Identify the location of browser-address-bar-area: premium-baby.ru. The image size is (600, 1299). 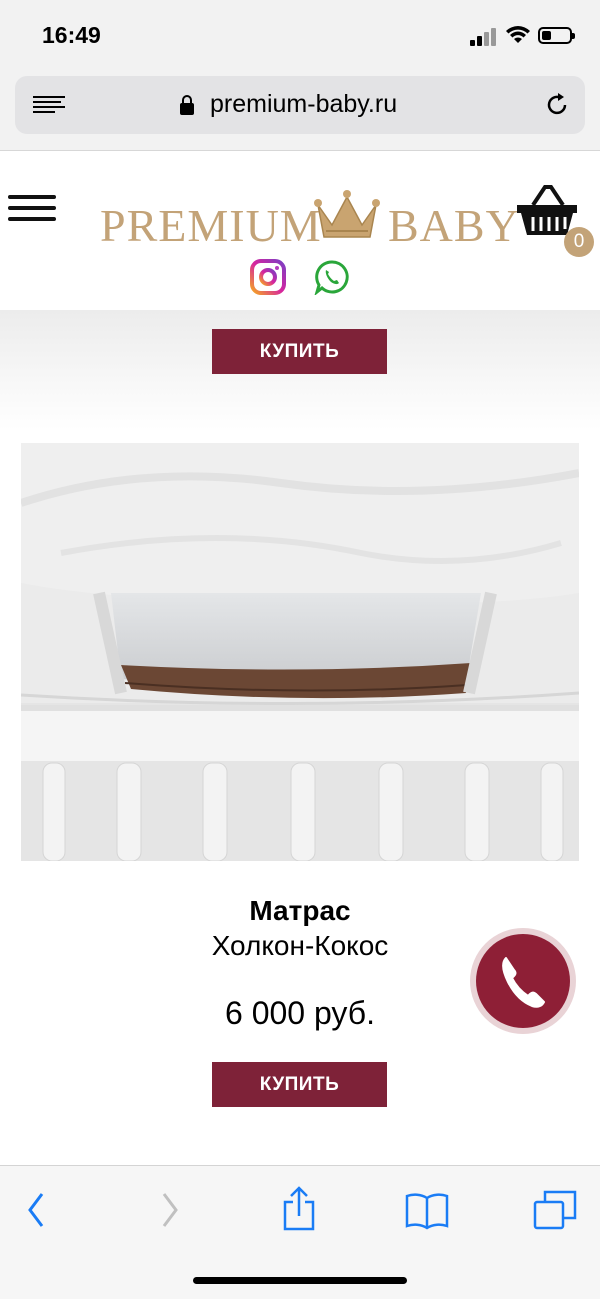
(300, 110).